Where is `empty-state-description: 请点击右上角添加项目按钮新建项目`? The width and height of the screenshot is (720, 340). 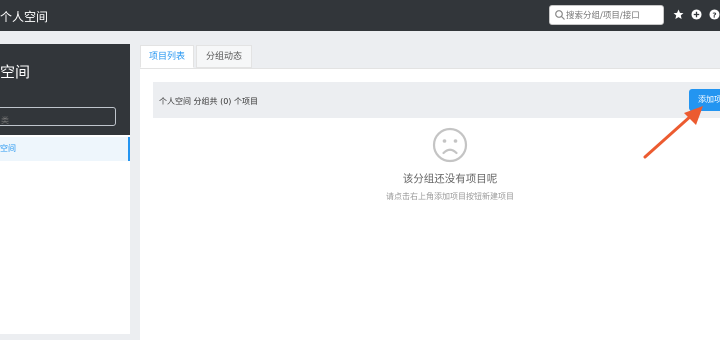
empty-state-description: 请点击右上角添加项目按钮新建项目 is located at coordinates (450, 196).